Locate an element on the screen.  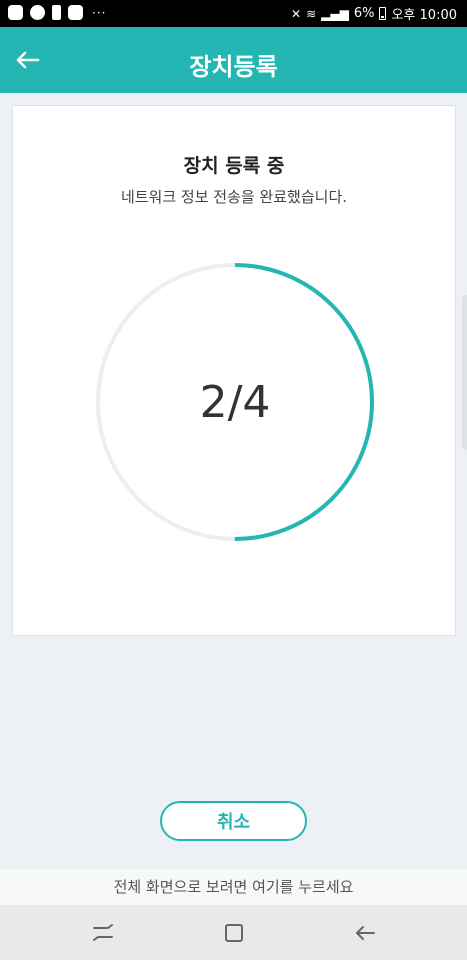
home-button is located at coordinates (234, 933).